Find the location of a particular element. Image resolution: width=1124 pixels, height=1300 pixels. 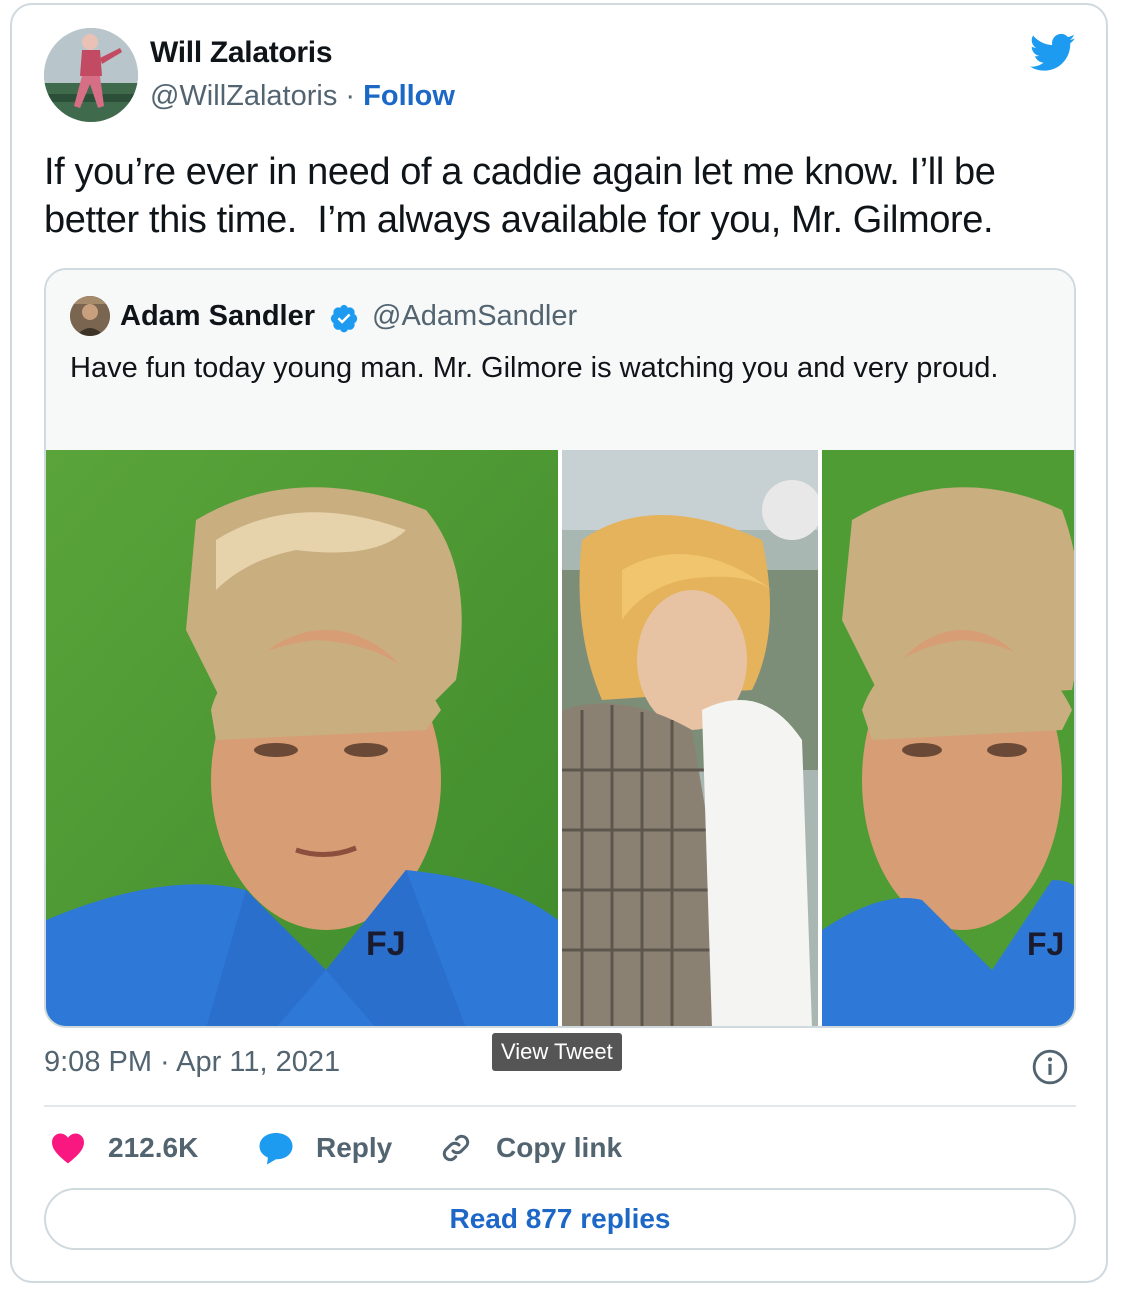

author-name: Will Zalatoris is located at coordinates (241, 53).